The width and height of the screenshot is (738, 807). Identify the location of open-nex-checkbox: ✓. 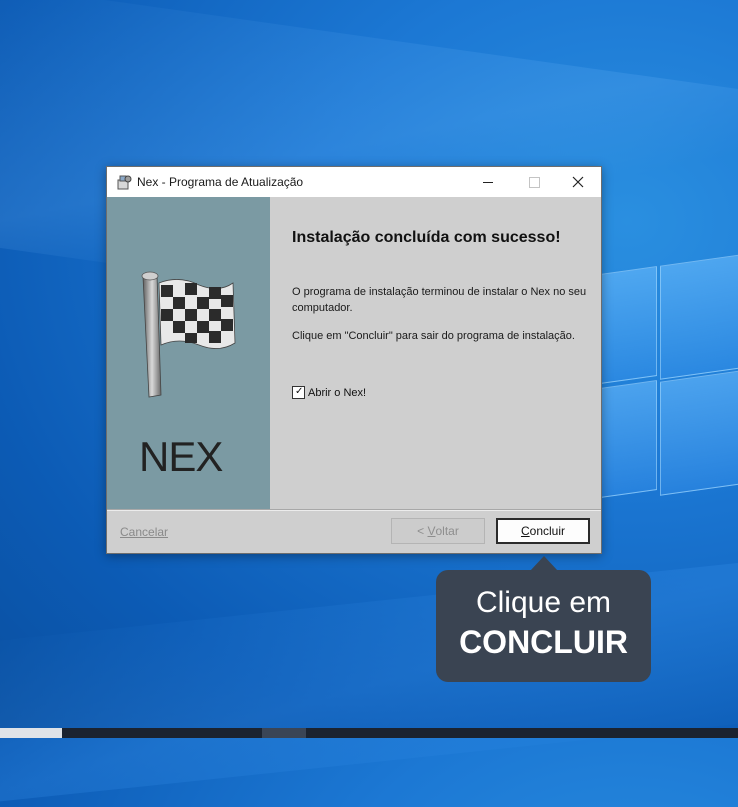
(298, 392).